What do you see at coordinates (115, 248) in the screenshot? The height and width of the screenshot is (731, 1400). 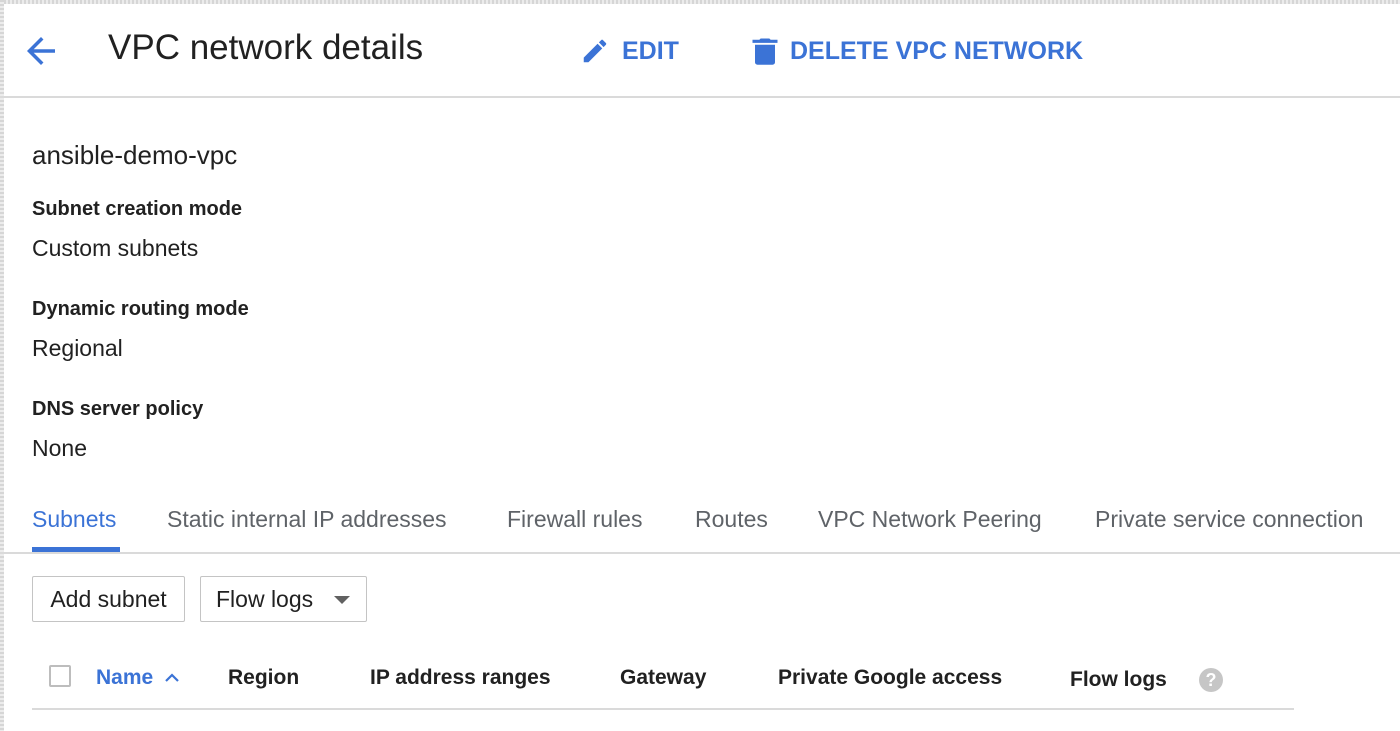 I see `subnet-creation-mode-value: Custom subnets` at bounding box center [115, 248].